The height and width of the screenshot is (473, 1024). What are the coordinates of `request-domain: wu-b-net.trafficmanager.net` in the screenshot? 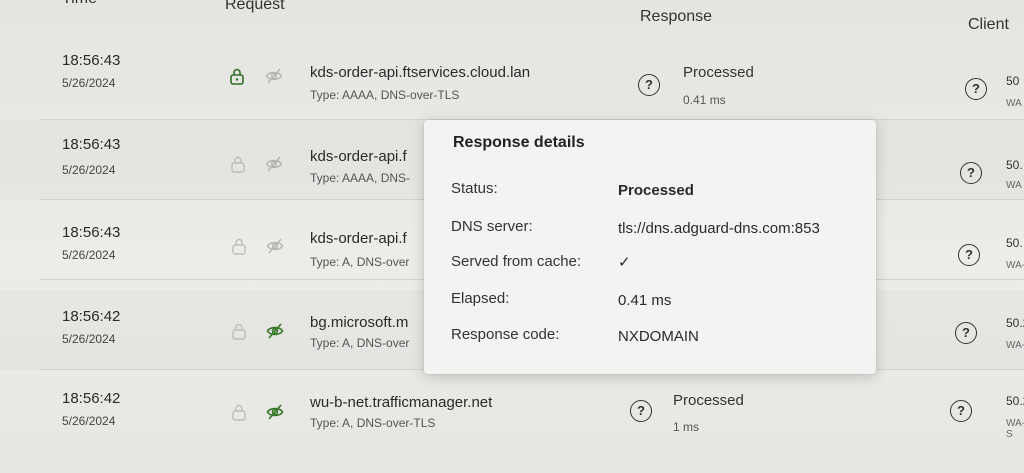 It's located at (401, 402).